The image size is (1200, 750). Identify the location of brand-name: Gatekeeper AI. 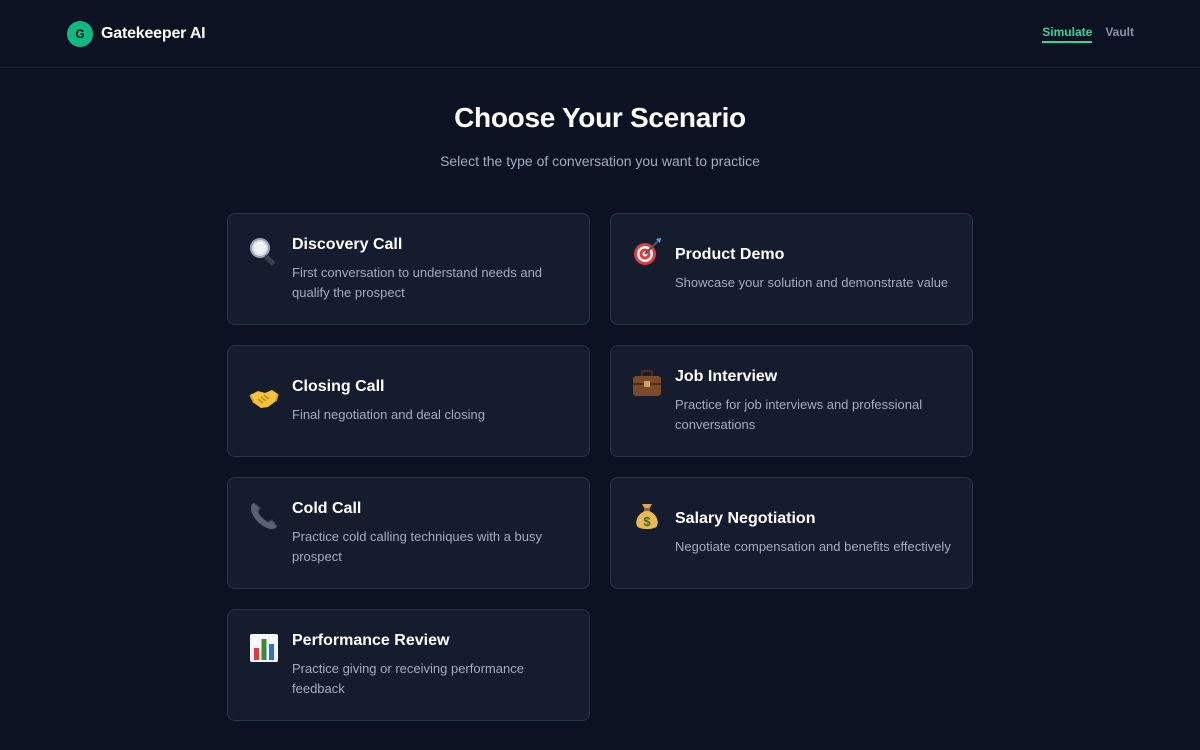
(153, 33).